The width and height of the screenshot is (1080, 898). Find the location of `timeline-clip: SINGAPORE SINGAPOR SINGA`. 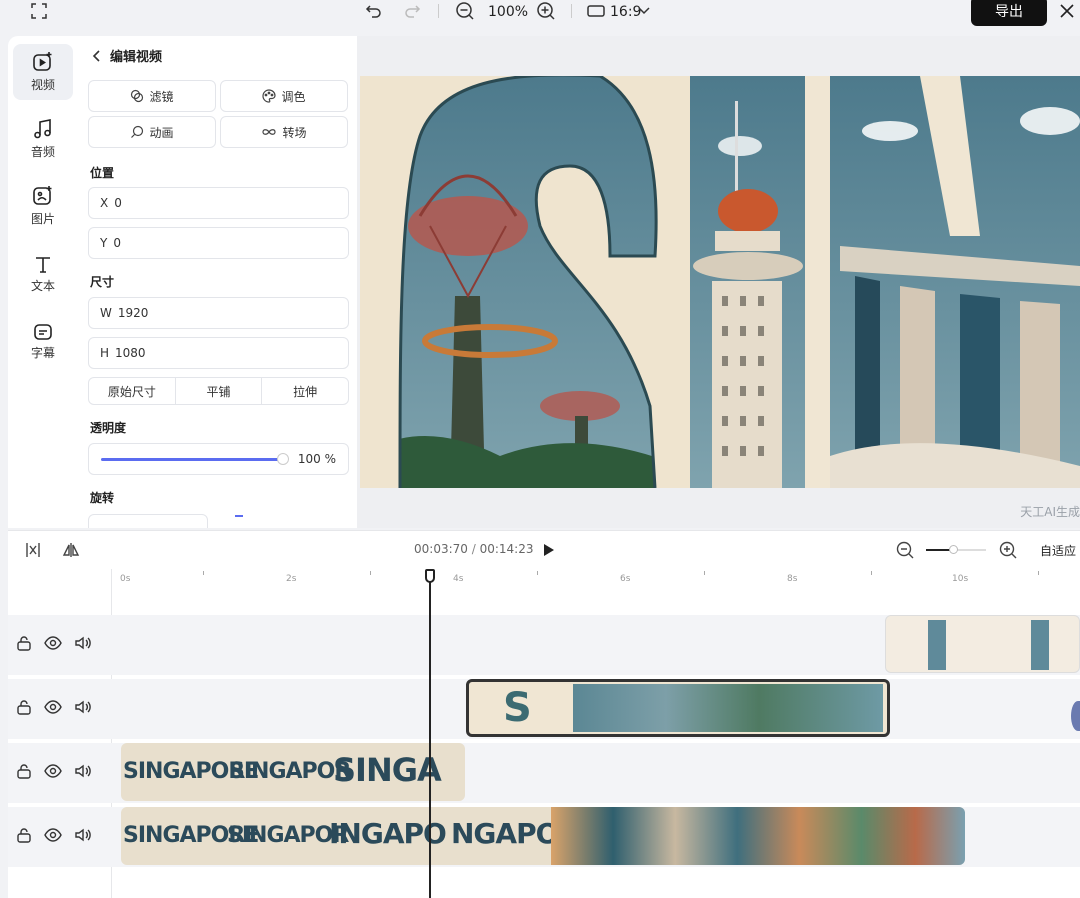

timeline-clip: SINGAPORE SINGAPOR SINGA is located at coordinates (293, 772).